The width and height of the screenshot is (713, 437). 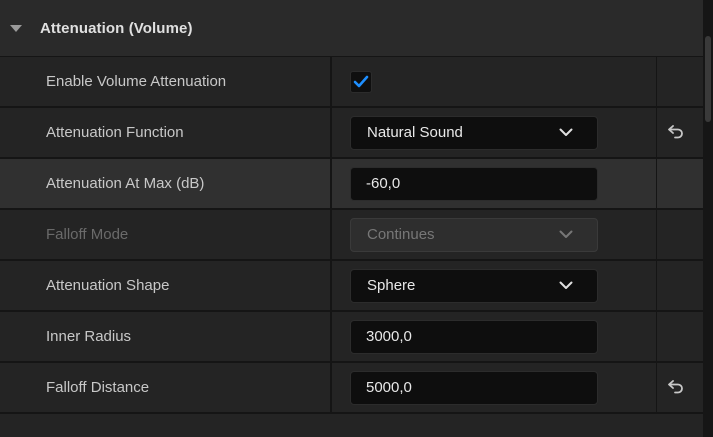 I want to click on property-row-attenuation-at-max: Attenuation At Max (dB) -60,0, so click(x=351, y=184).